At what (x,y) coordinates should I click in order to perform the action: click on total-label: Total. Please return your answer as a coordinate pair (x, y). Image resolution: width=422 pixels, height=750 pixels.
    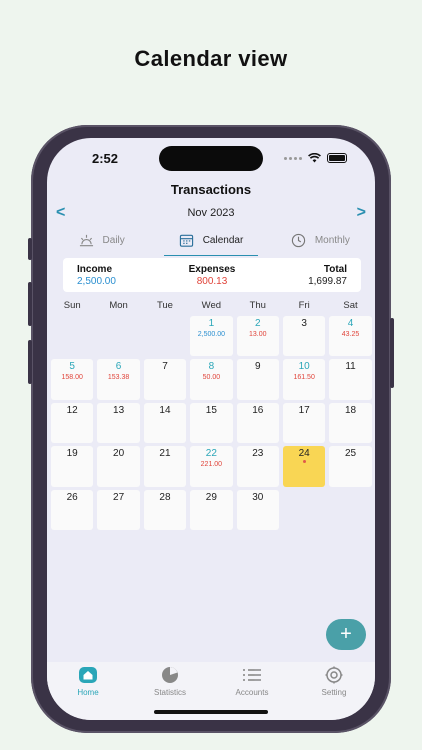
    Looking at the image, I should click on (335, 269).